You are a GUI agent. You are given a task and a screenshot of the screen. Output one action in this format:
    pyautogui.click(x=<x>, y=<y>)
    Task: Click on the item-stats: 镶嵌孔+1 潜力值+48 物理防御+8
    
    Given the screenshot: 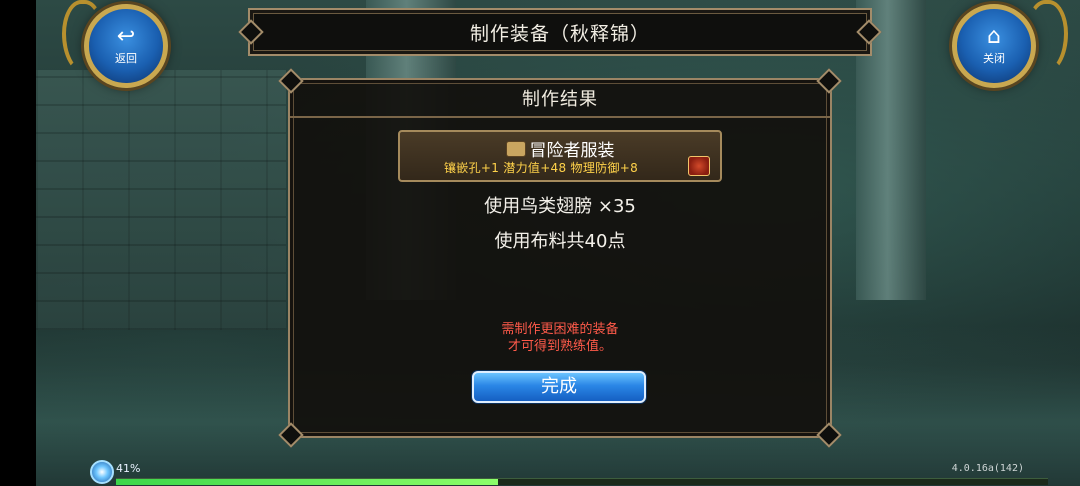 What is the action you would take?
    pyautogui.click(x=541, y=168)
    